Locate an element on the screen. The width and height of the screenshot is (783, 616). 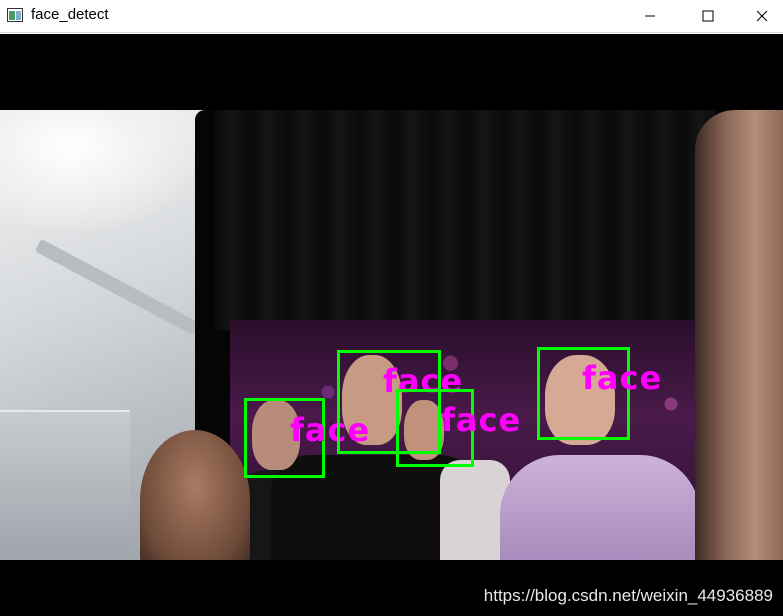
close-icon is located at coordinates (762, 16).